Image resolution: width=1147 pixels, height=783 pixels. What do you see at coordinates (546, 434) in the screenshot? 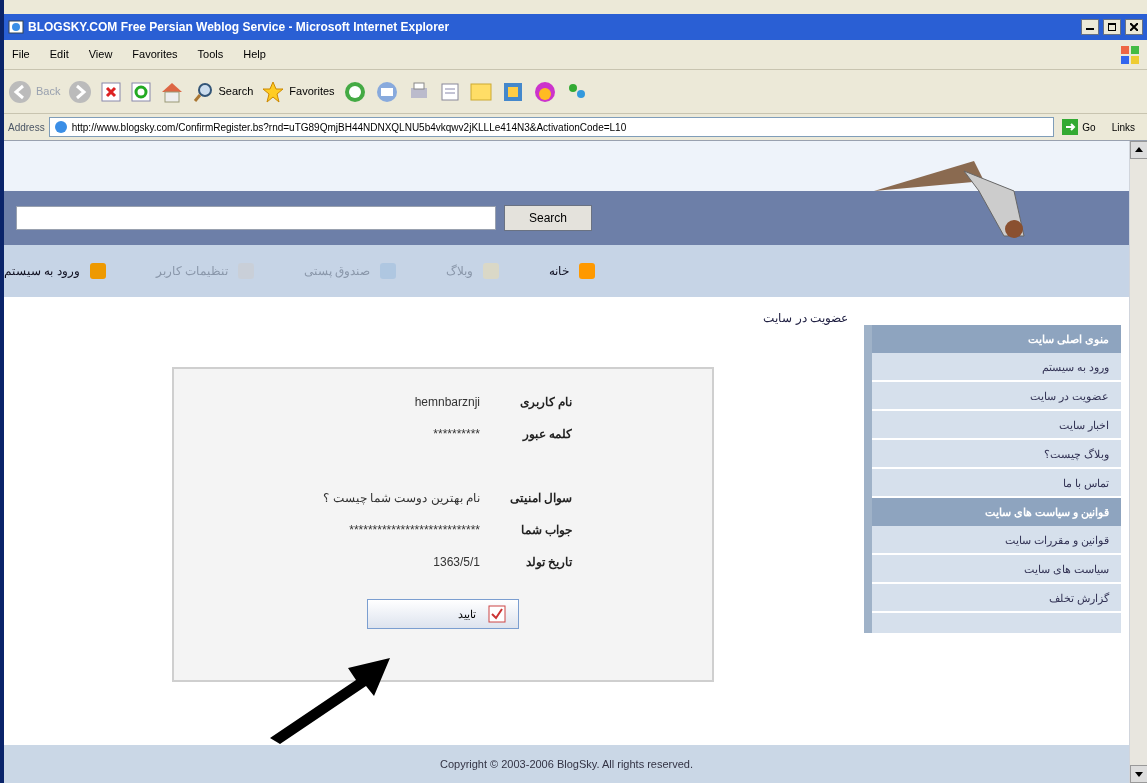
I see `field-label: کلمه عبور` at bounding box center [546, 434].